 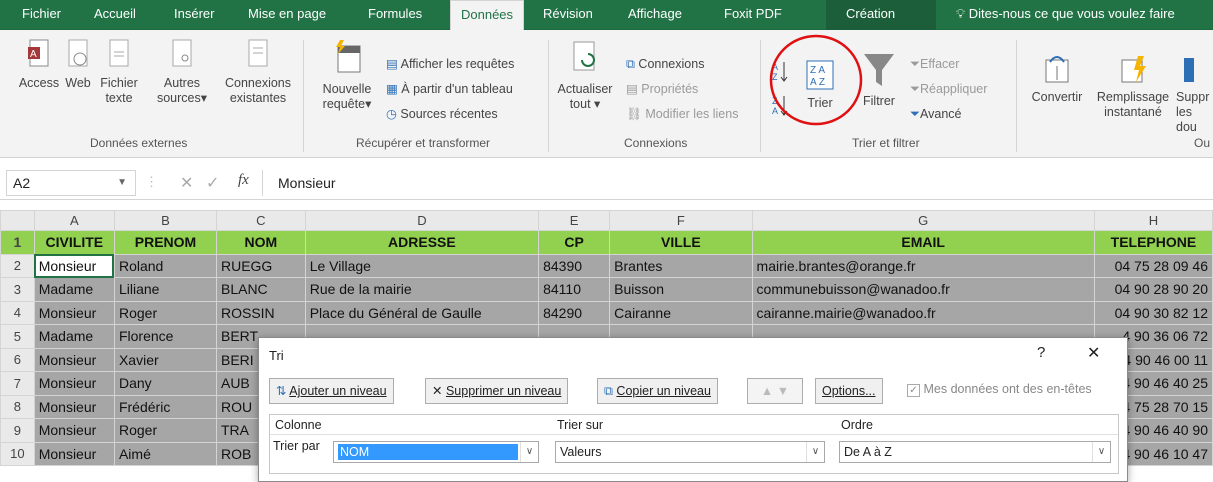 I want to click on header-cell: NOM, so click(x=260, y=242).